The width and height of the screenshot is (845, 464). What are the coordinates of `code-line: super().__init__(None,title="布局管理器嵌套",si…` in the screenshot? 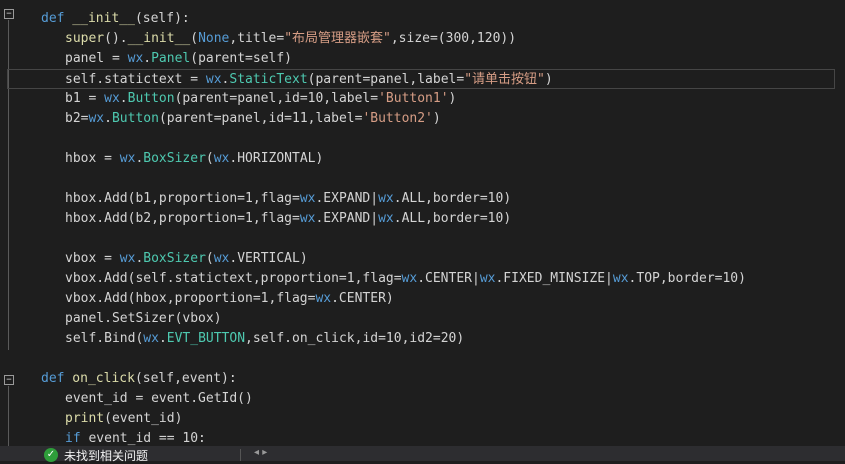 It's located at (258, 39).